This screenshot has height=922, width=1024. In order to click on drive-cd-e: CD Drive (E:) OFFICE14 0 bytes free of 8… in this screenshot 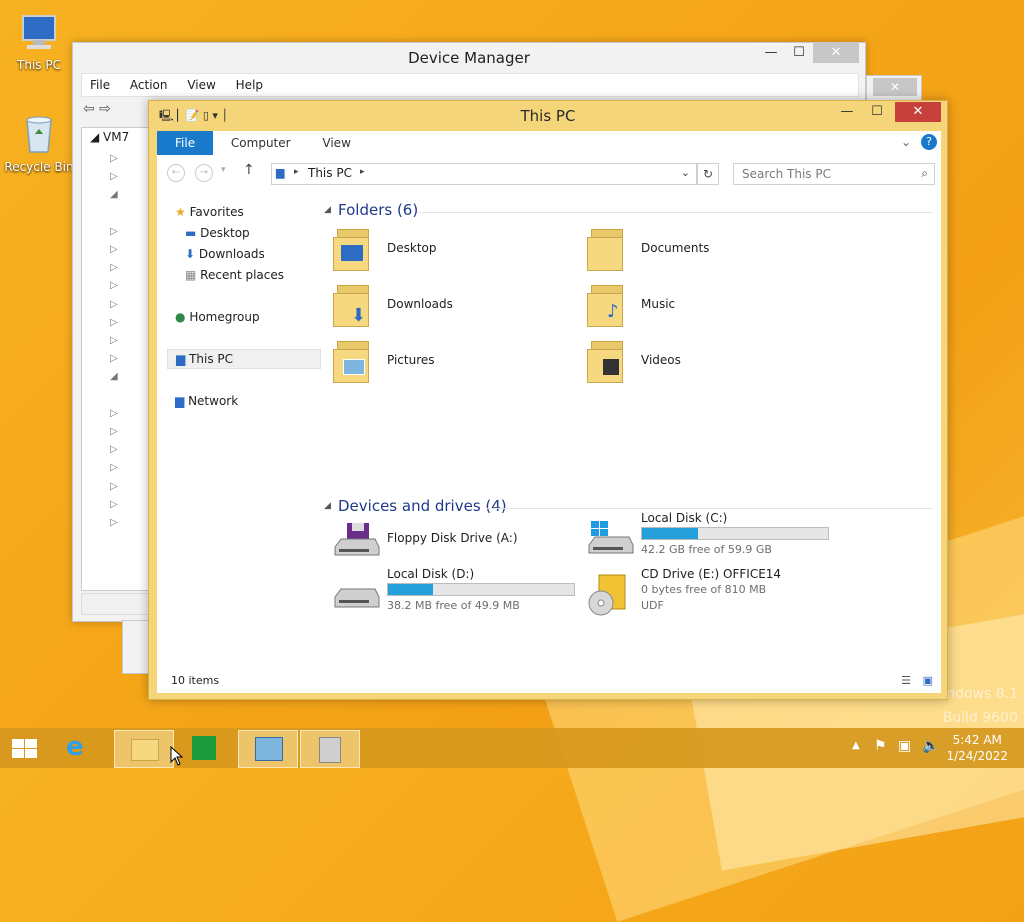, I will do `click(717, 595)`.